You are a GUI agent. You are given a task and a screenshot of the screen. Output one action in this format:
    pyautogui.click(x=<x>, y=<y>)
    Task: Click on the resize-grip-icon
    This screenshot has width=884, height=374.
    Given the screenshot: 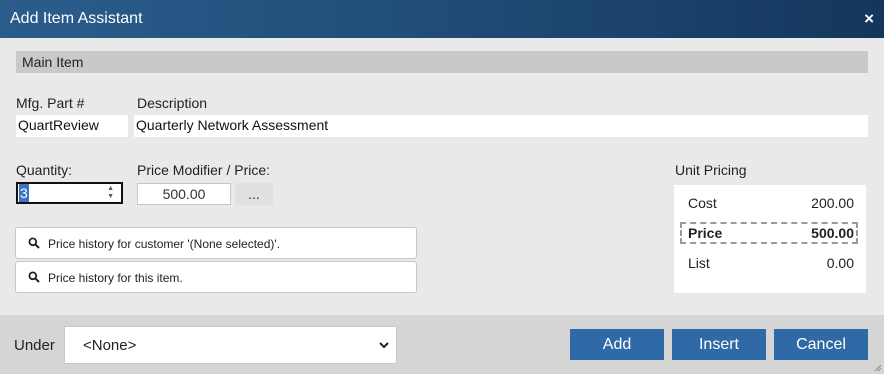 What is the action you would take?
    pyautogui.click(x=877, y=367)
    